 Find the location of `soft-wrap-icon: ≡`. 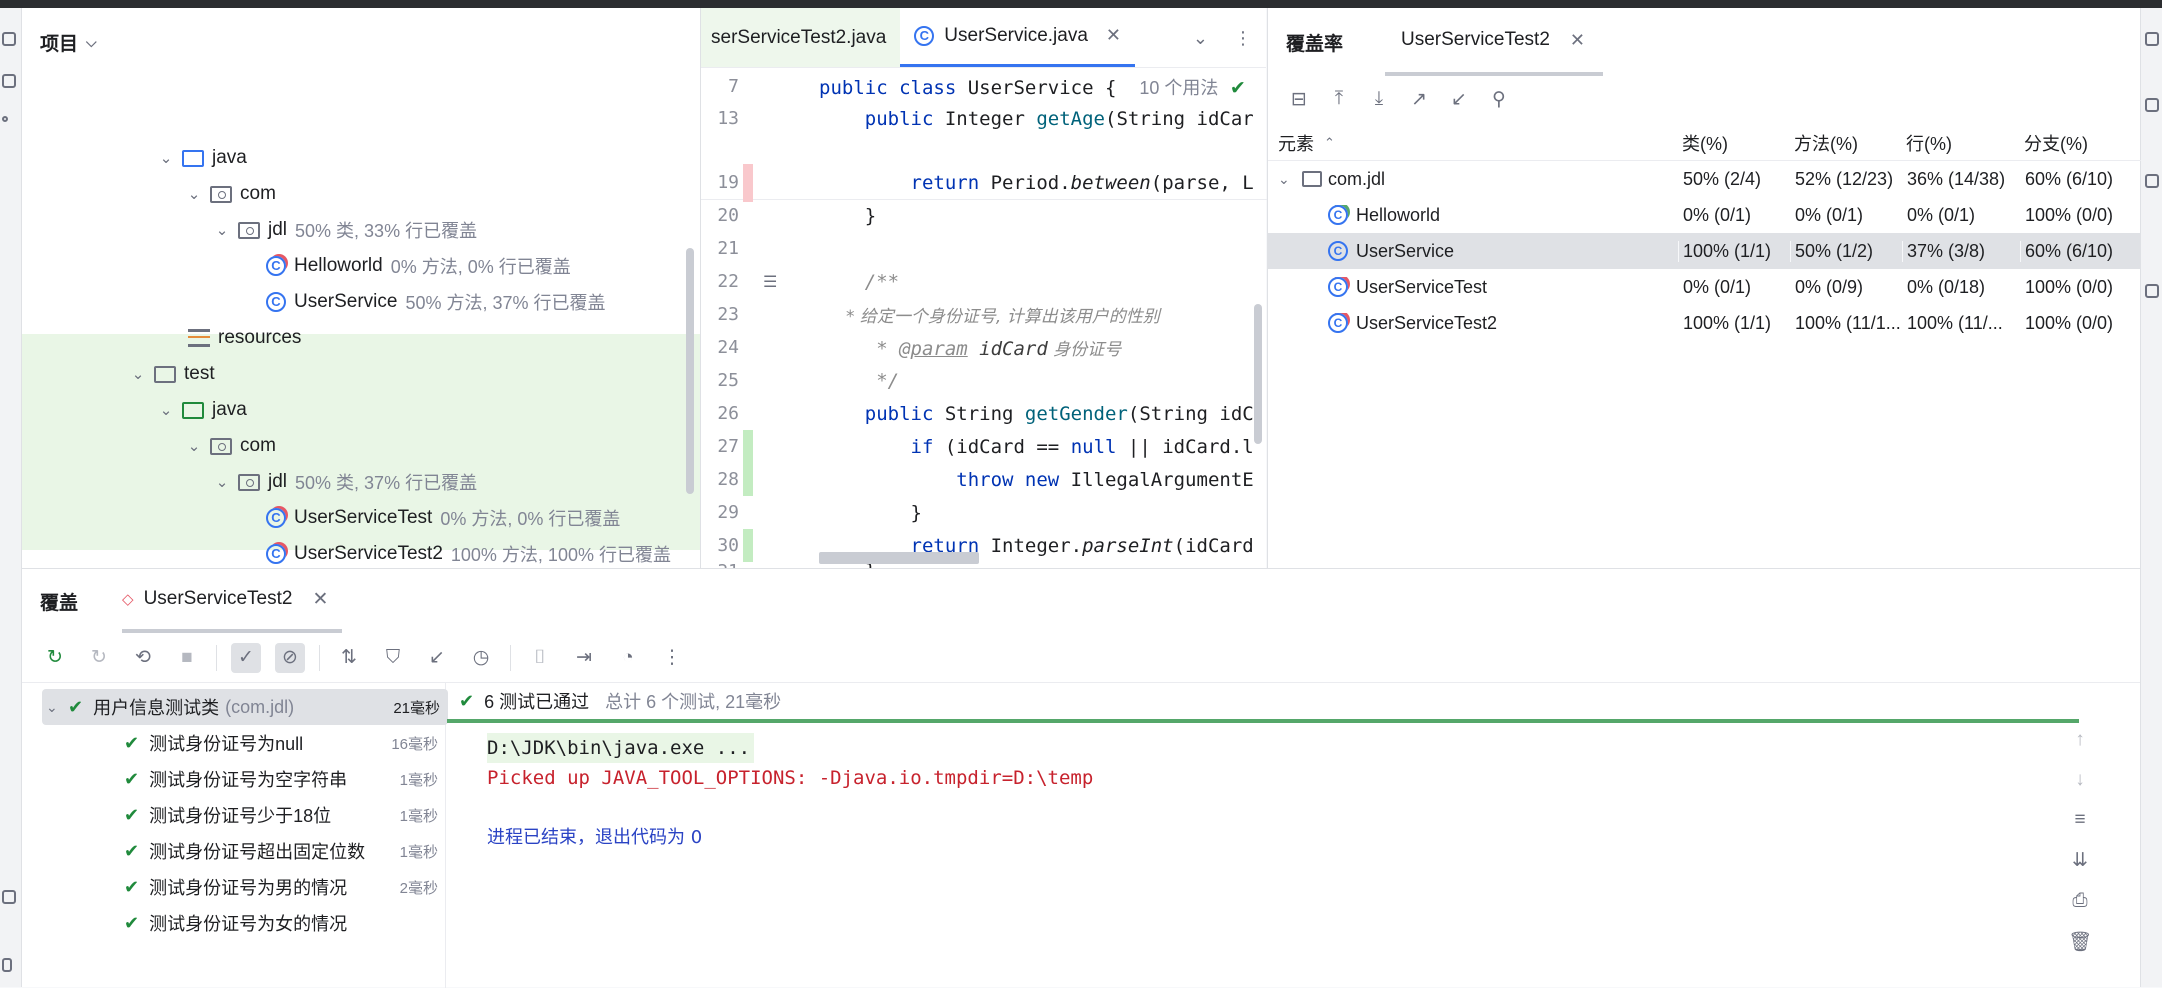

soft-wrap-icon: ≡ is located at coordinates (2079, 820).